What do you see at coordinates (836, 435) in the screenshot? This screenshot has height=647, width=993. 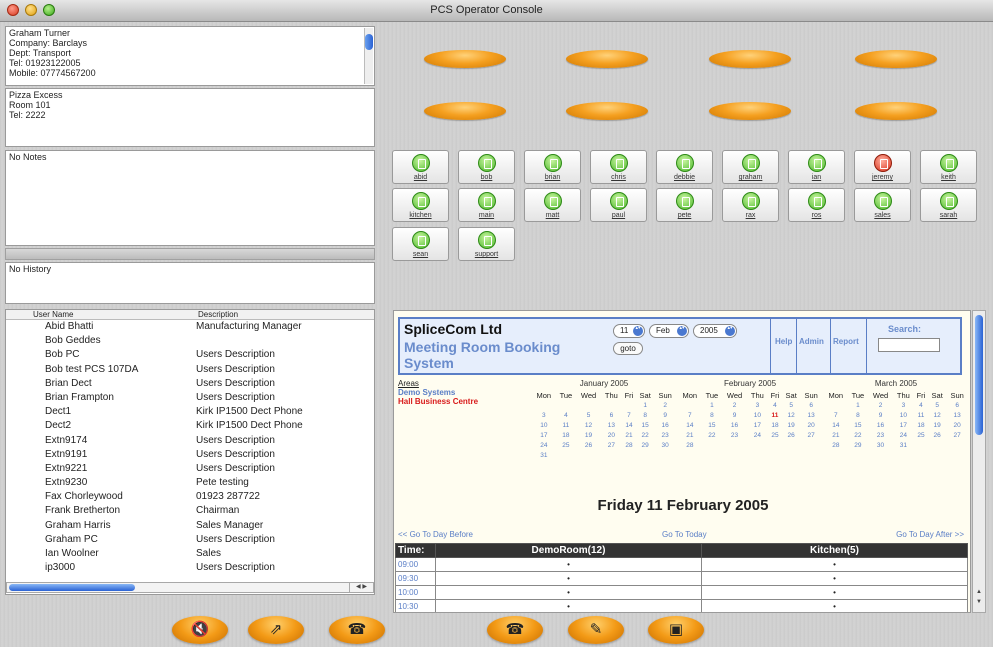 I see `calendar-day: 21` at bounding box center [836, 435].